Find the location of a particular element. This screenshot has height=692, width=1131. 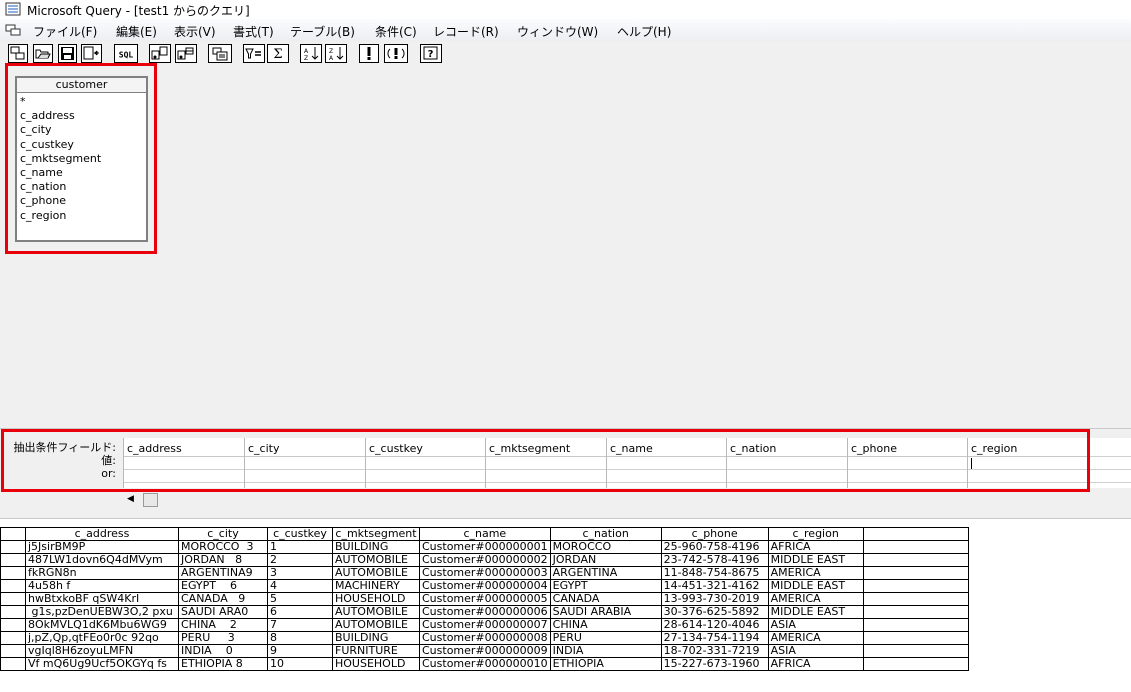

document-icon is located at coordinates (13, 30).